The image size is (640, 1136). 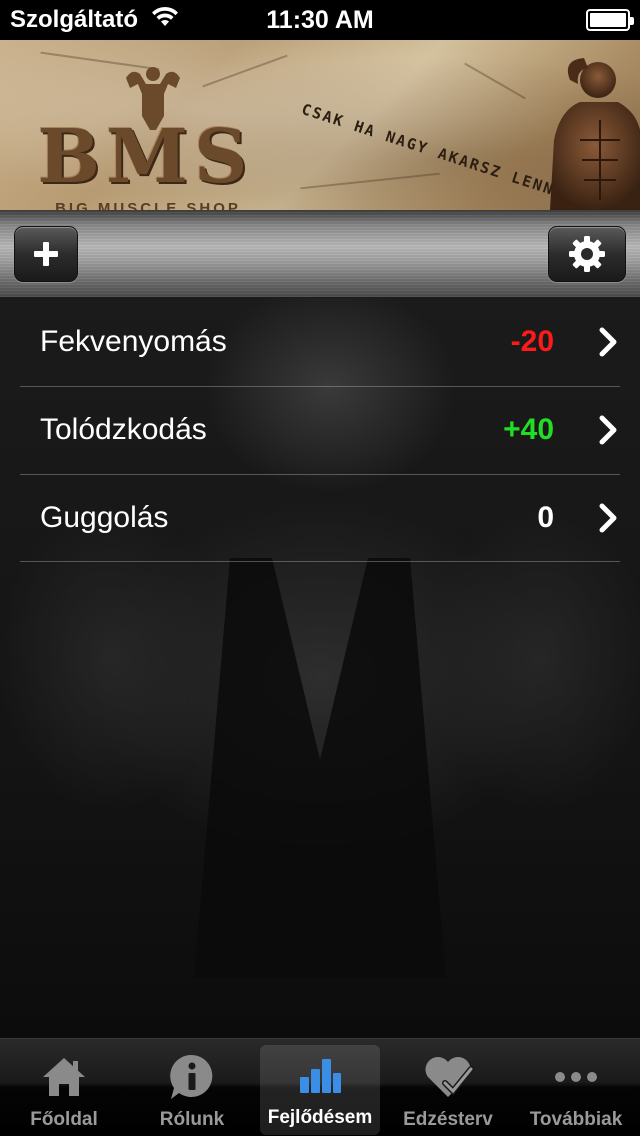 I want to click on status-left: Szolgáltató, so click(x=120, y=20).